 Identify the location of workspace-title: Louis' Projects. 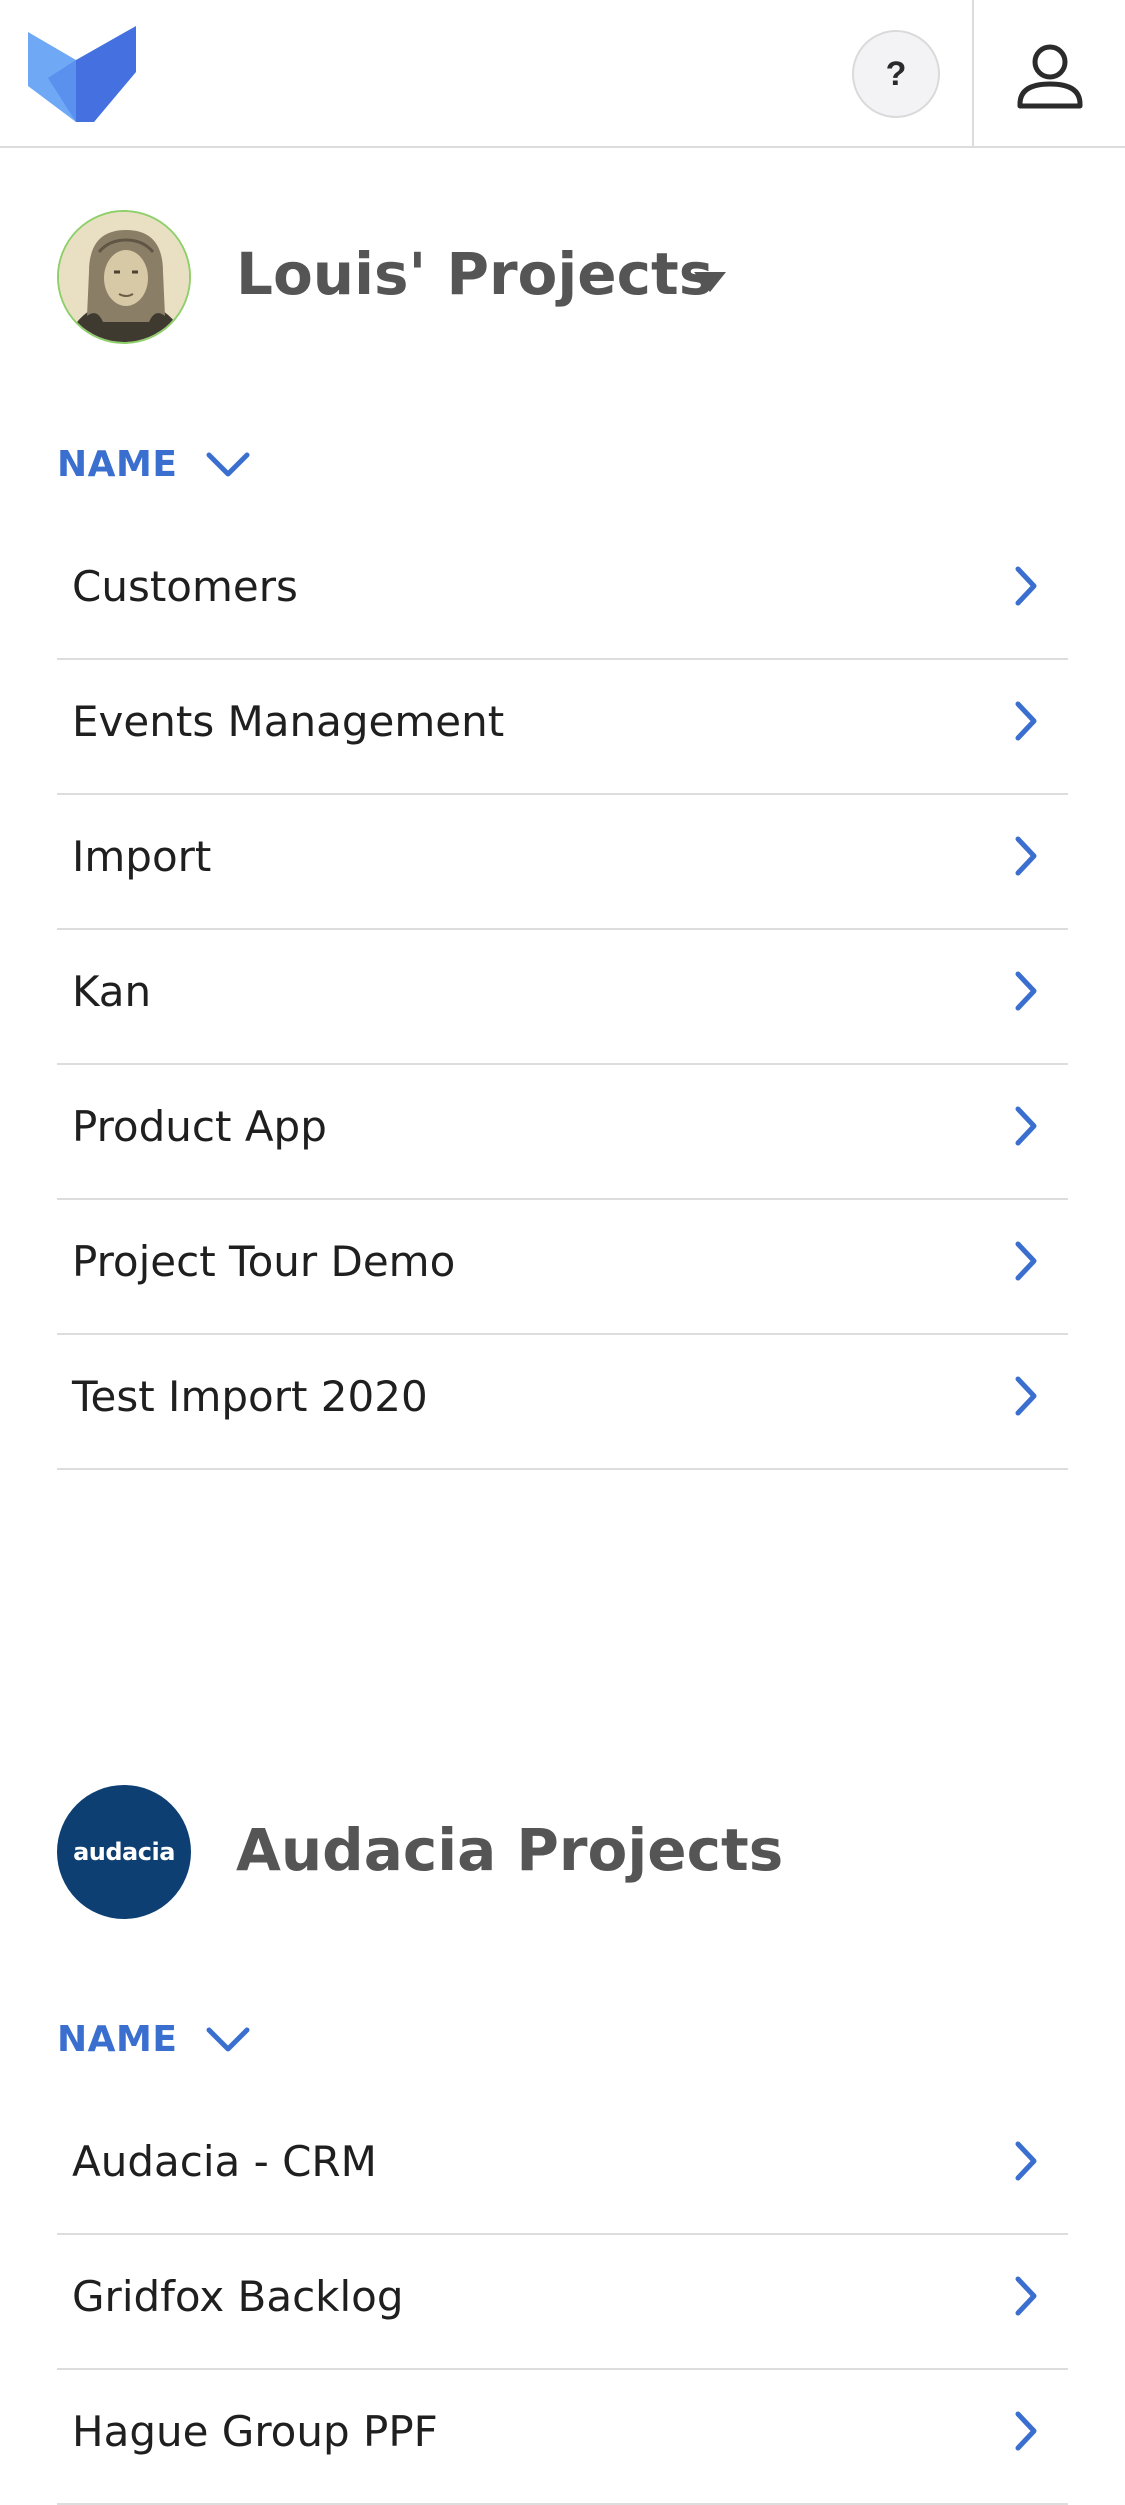
(474, 274).